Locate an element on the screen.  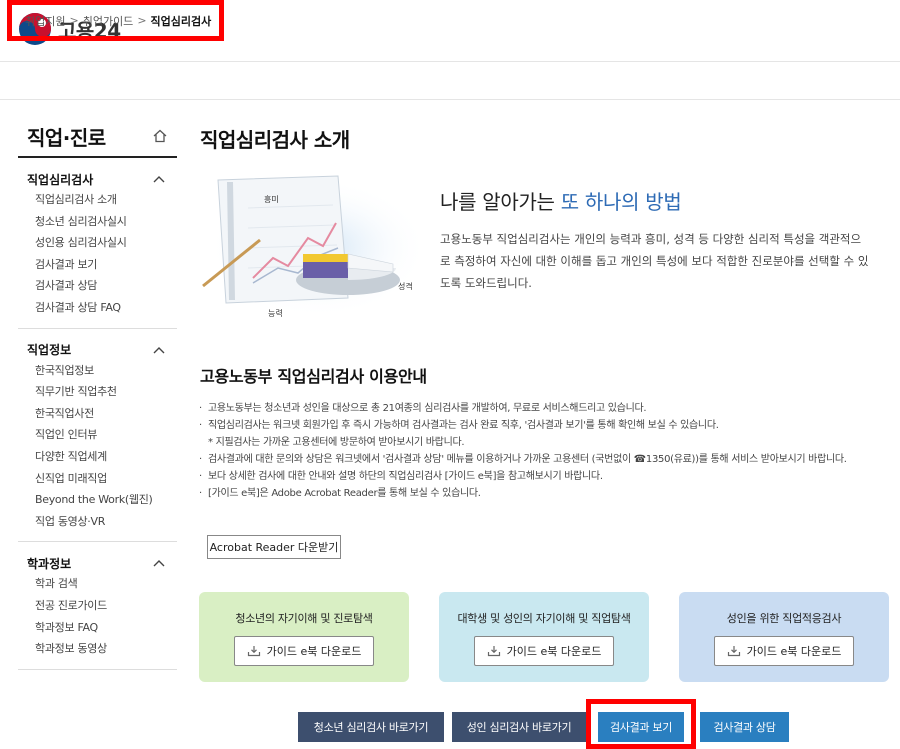
sidebar-item-result-counseling: 검사결과 상담 is located at coordinates (97, 286).